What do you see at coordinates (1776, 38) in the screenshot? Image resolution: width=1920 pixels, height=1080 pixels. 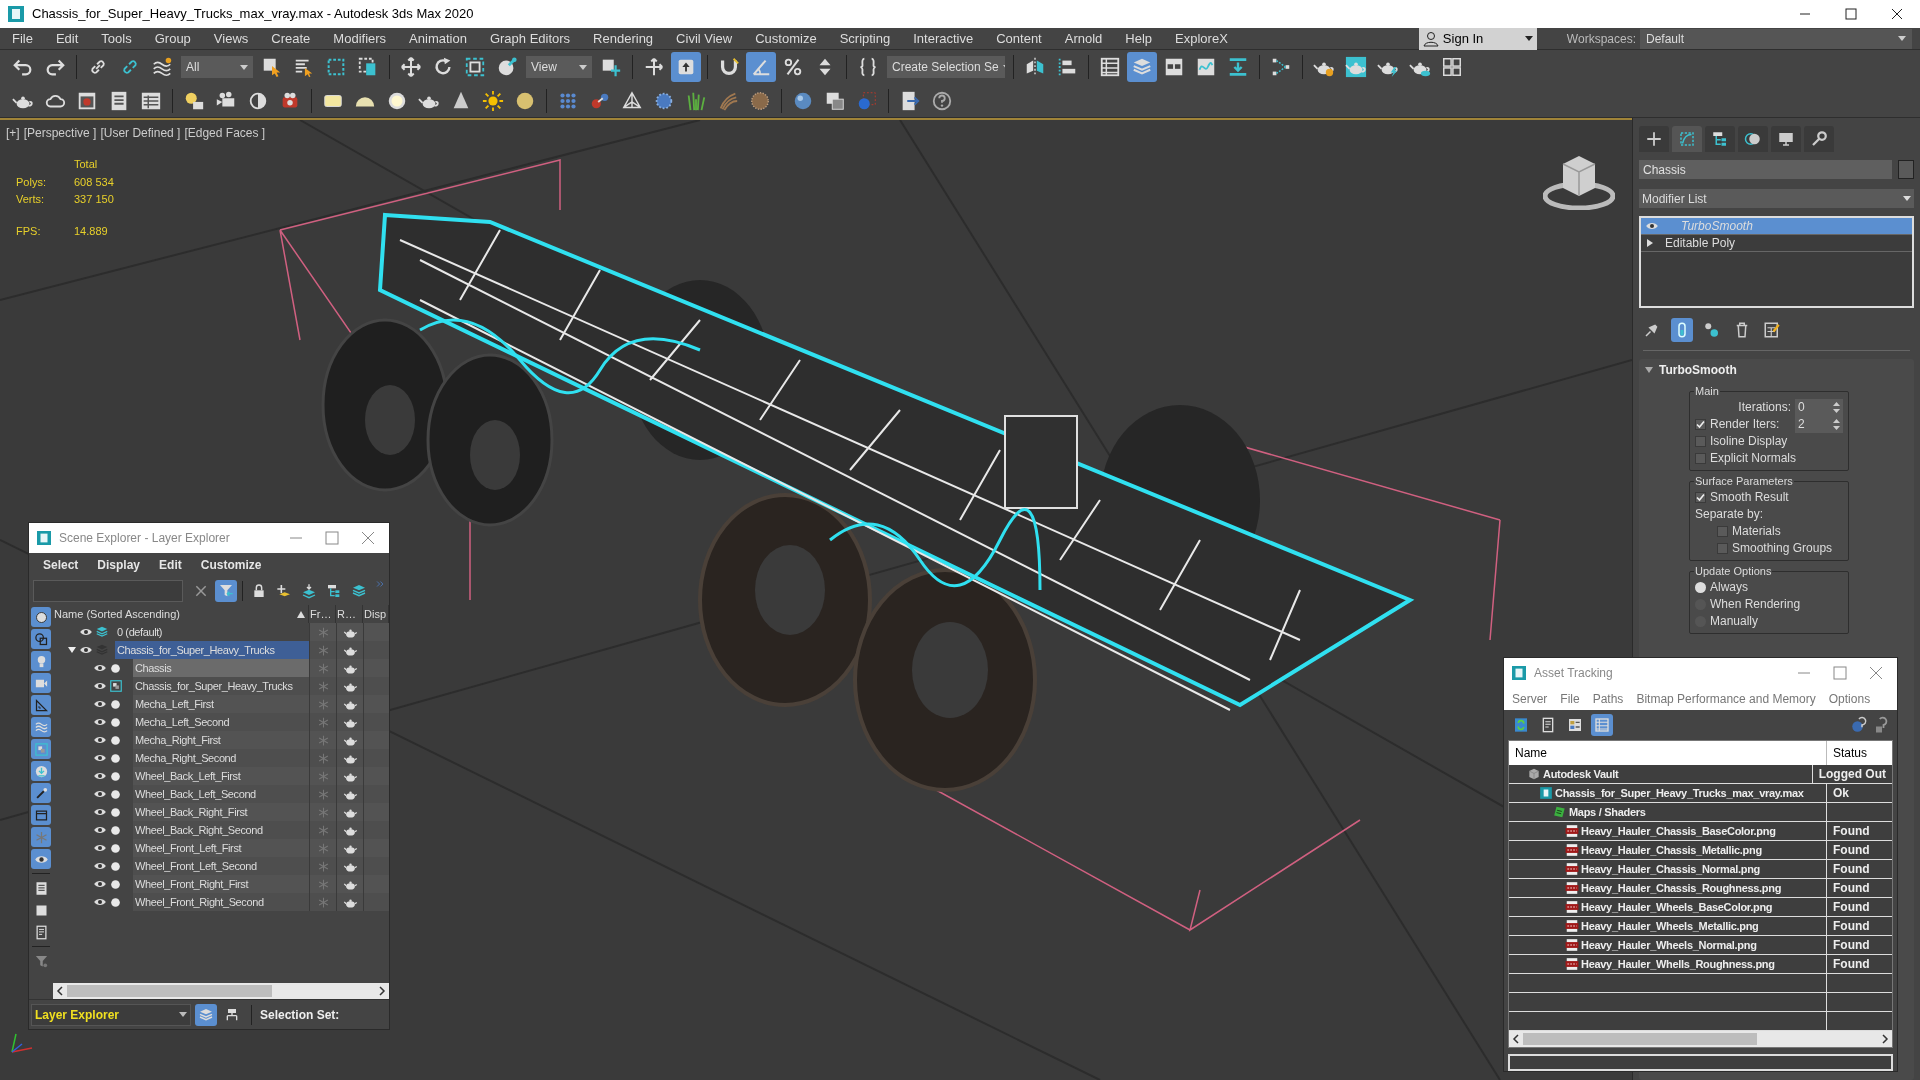 I see `workspaces-dropdown: Default` at bounding box center [1776, 38].